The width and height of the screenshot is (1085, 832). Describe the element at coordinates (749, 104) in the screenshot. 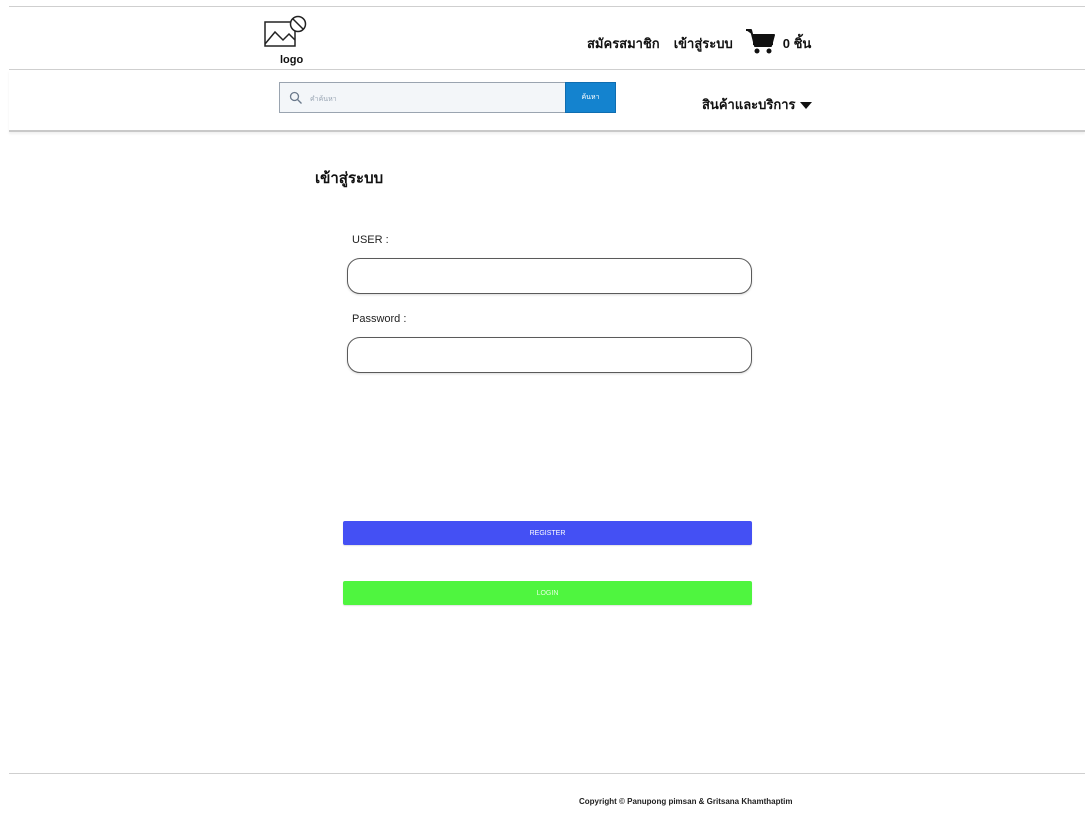

I see `products-services-label: สินค้าและบริการ` at that location.